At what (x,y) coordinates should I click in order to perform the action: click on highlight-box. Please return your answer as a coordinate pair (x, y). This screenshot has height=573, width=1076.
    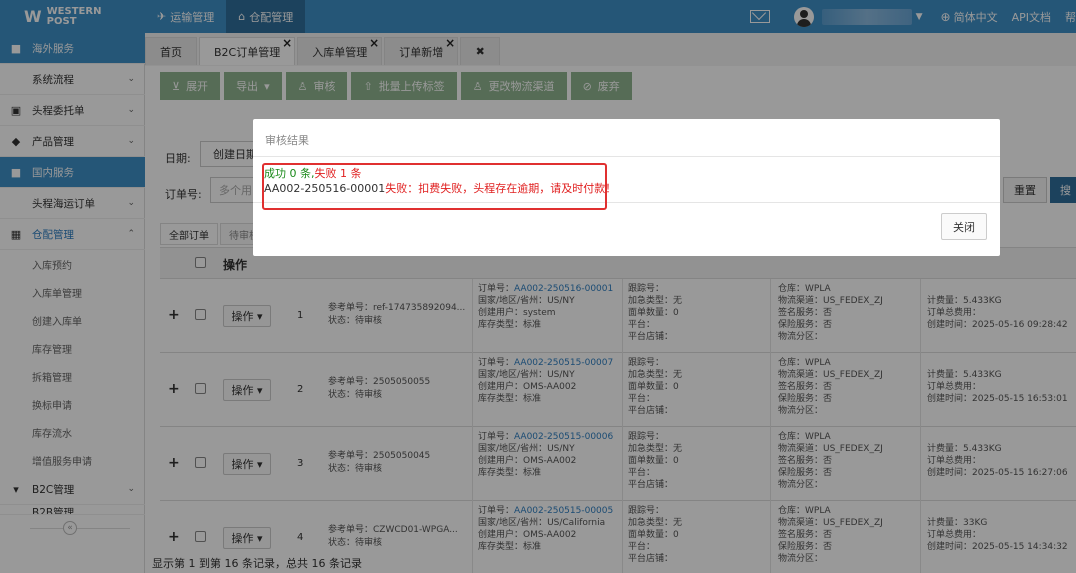
    Looking at the image, I should click on (434, 186).